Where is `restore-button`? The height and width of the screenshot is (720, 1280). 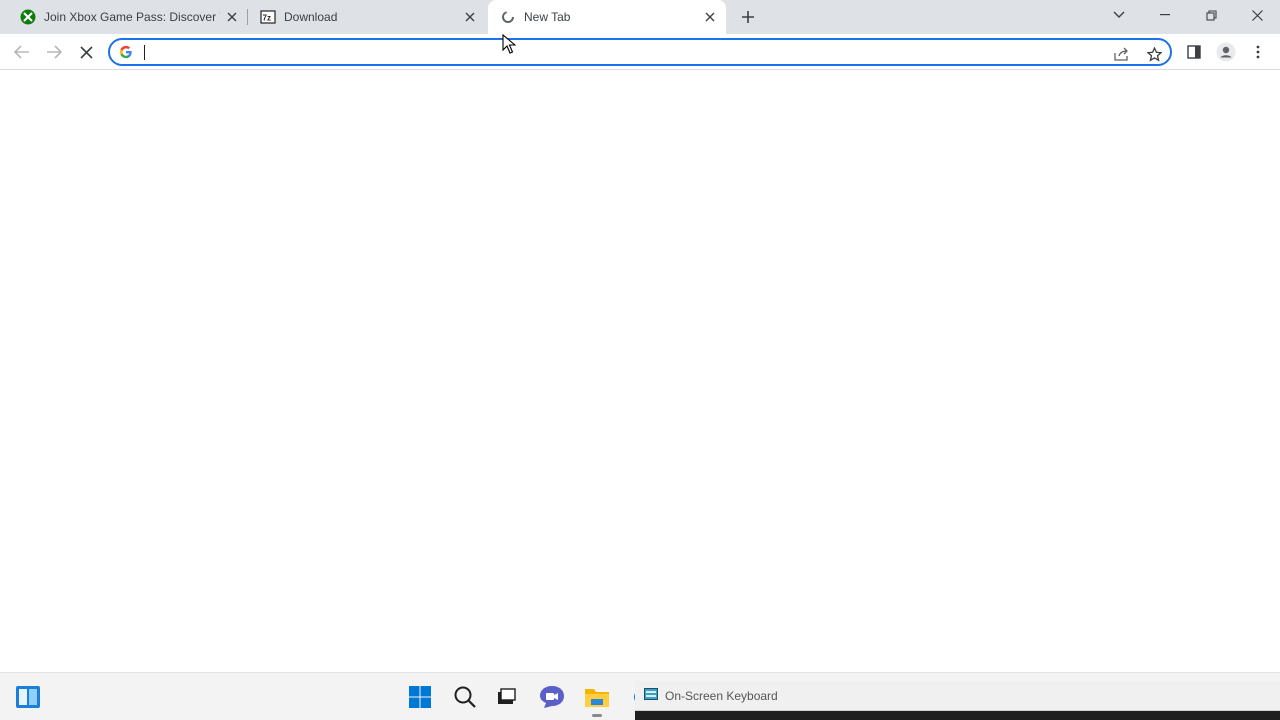 restore-button is located at coordinates (1211, 15).